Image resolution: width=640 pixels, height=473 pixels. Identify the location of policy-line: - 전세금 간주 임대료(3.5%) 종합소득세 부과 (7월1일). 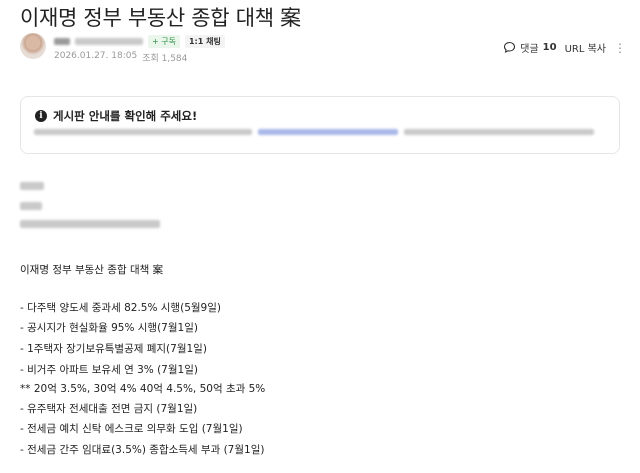
(142, 450).